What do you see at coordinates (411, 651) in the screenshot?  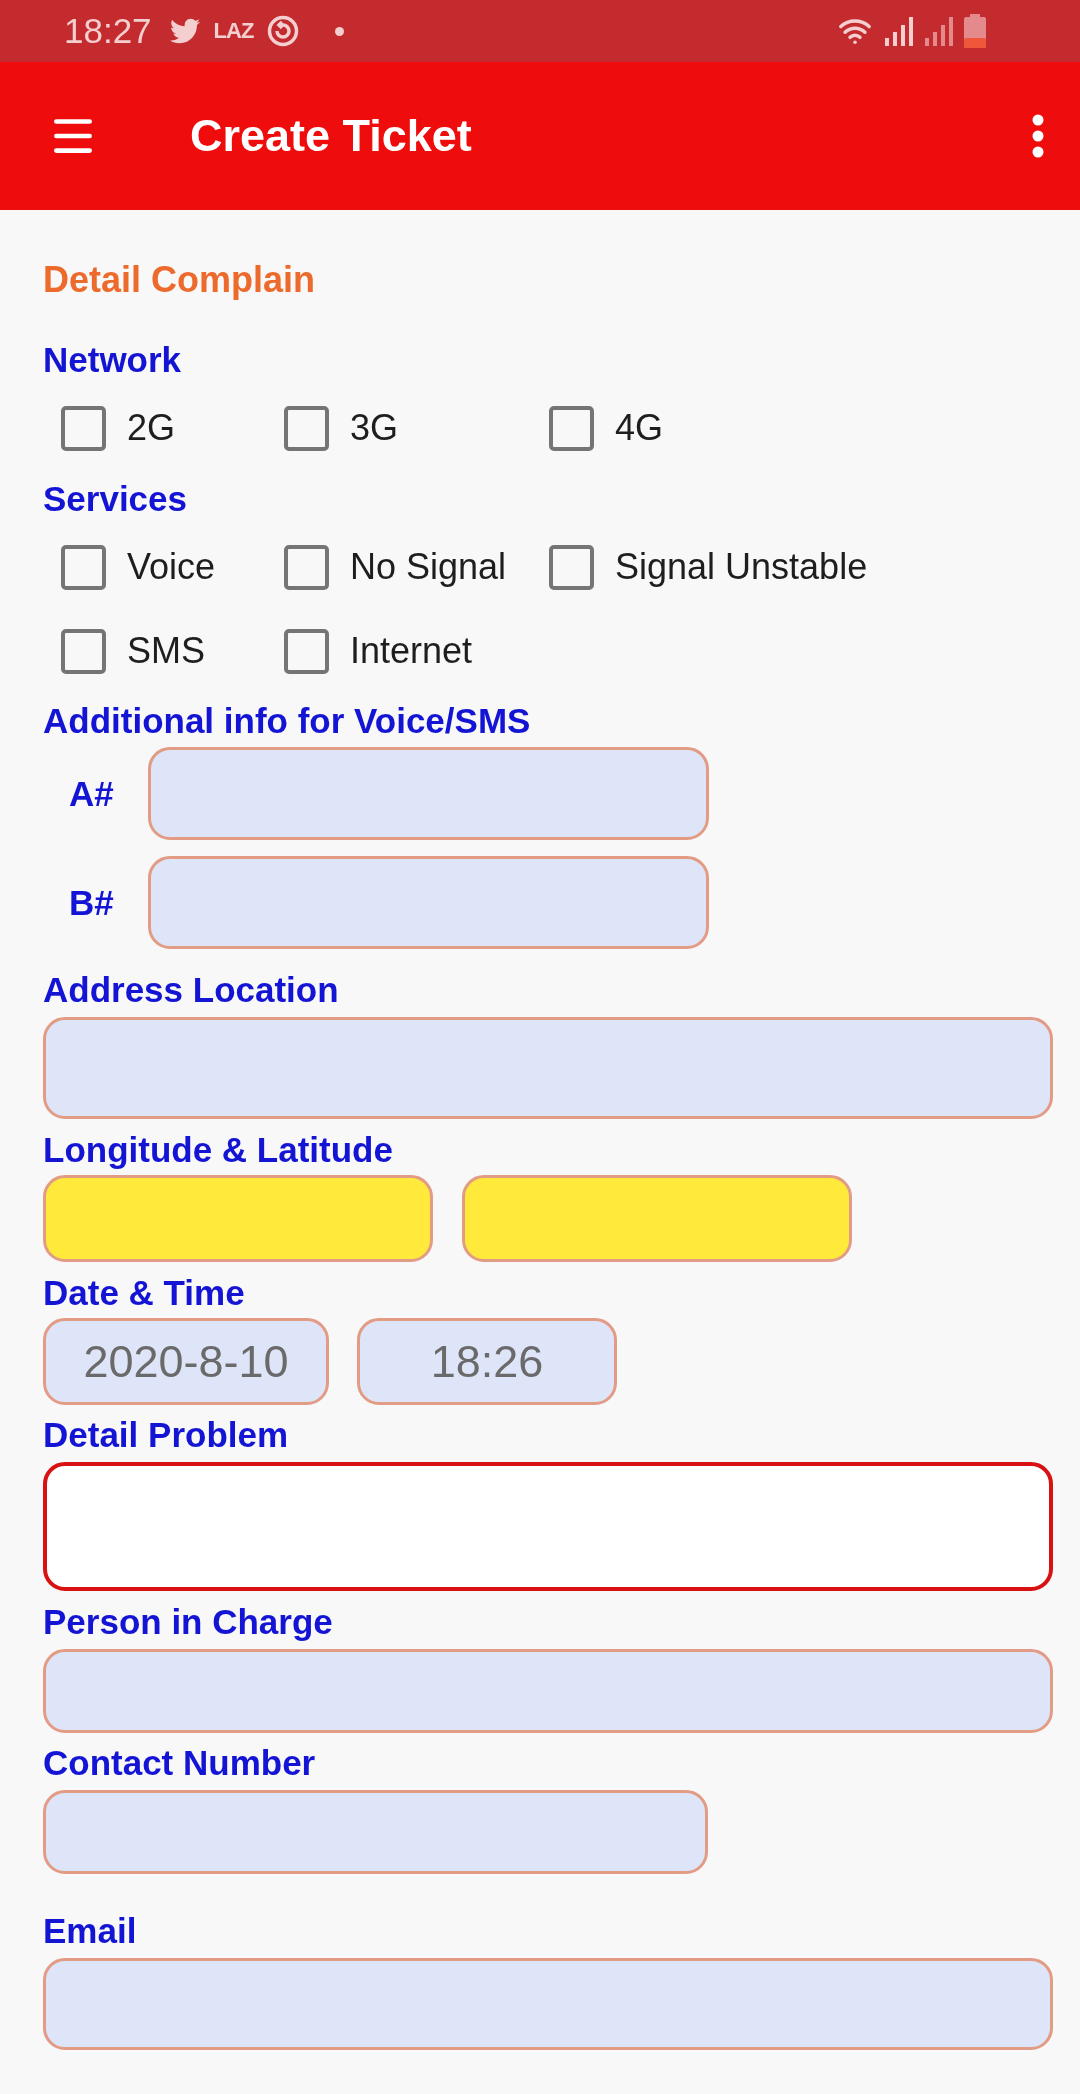 I see `checkbox-label: Internet` at bounding box center [411, 651].